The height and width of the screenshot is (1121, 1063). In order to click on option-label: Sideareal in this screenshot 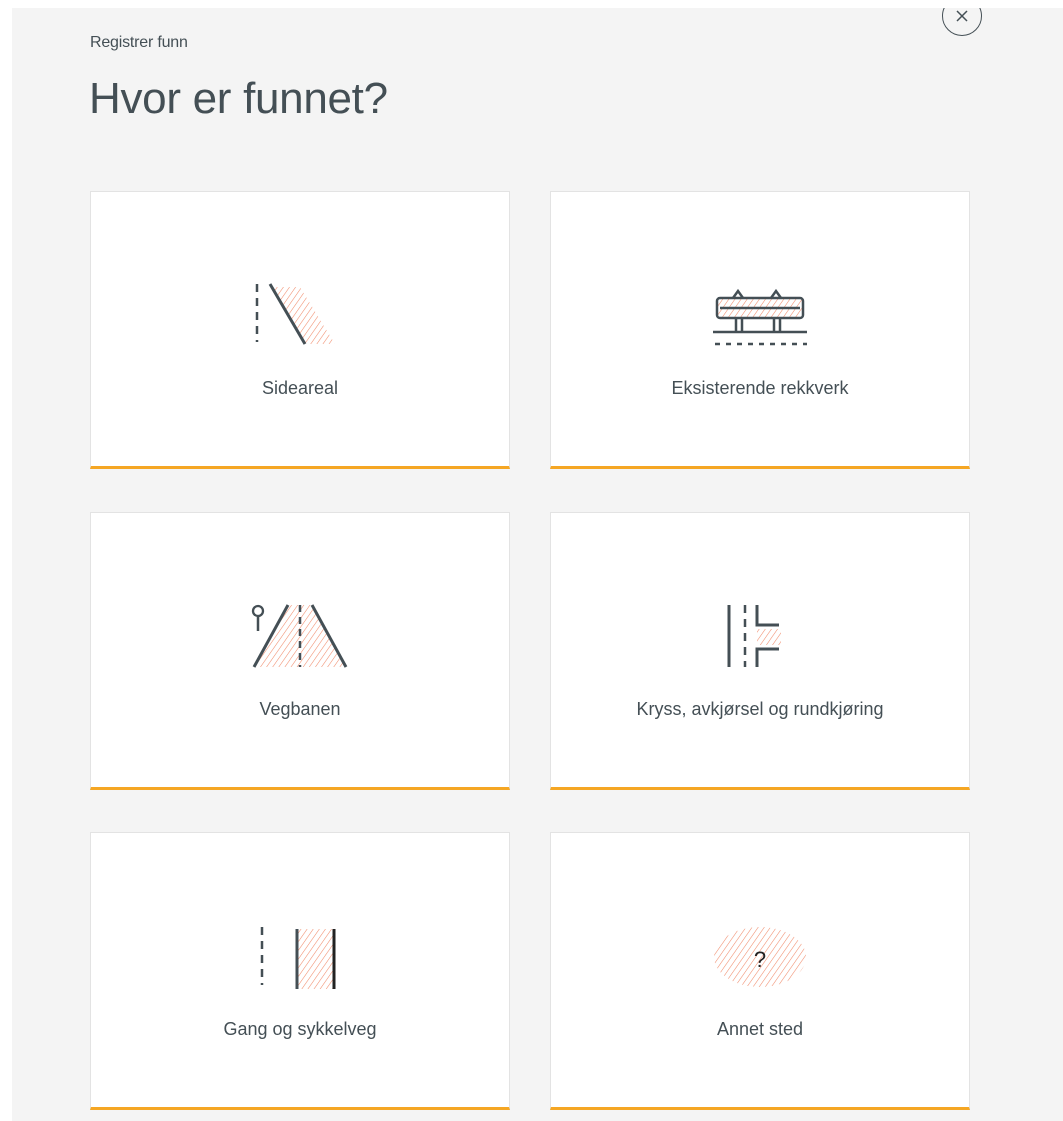, I will do `click(300, 388)`.